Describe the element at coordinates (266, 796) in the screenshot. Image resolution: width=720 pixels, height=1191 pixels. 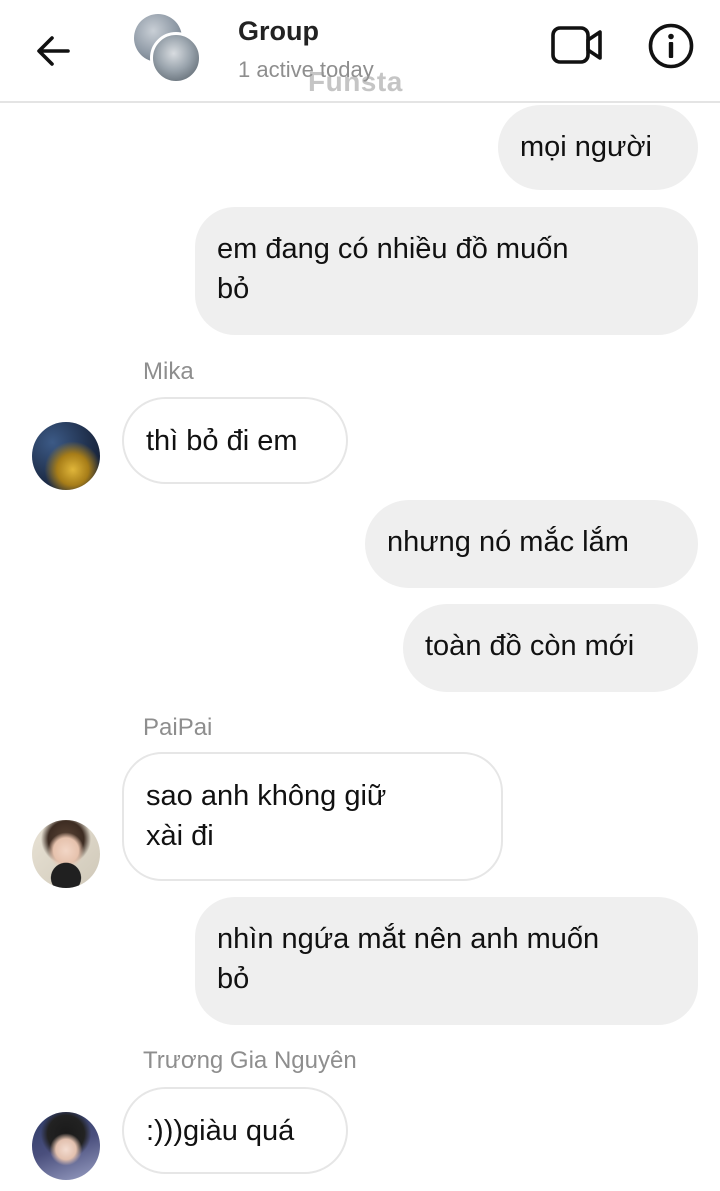
I see `message-text: sao anh không giữ` at that location.